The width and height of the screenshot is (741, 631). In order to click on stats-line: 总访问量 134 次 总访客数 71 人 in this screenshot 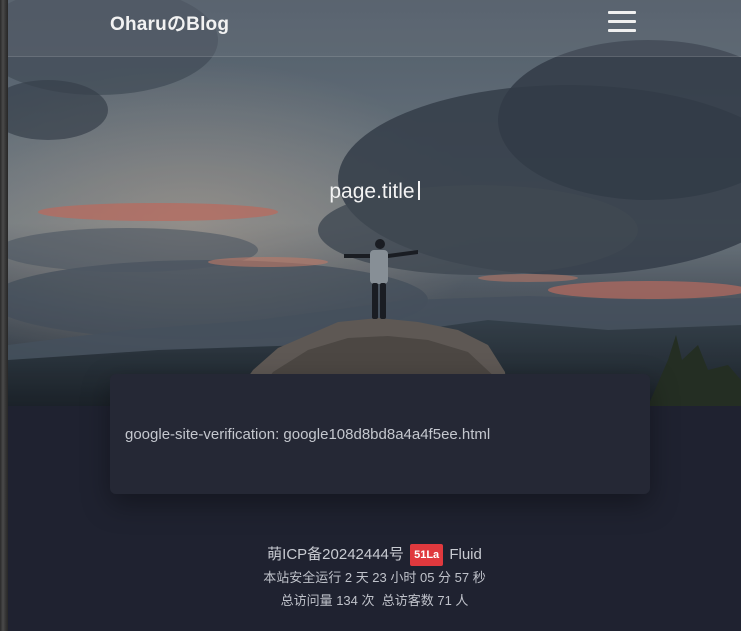, I will do `click(374, 601)`.